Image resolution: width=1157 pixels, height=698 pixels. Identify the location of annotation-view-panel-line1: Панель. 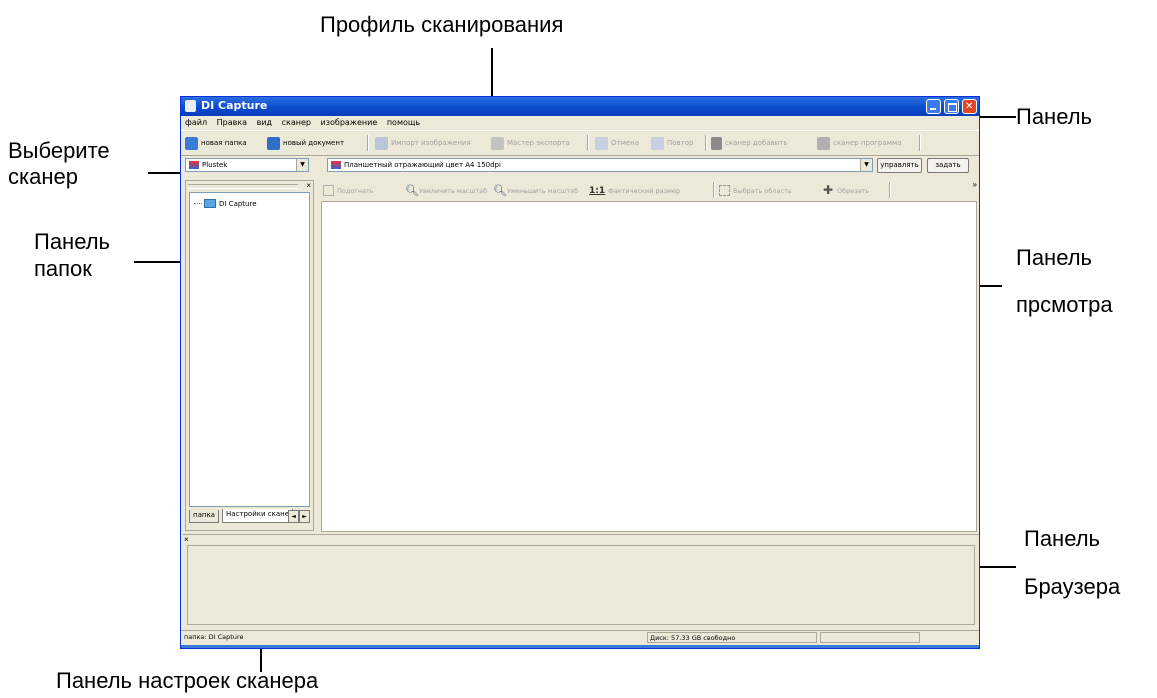
(1054, 257).